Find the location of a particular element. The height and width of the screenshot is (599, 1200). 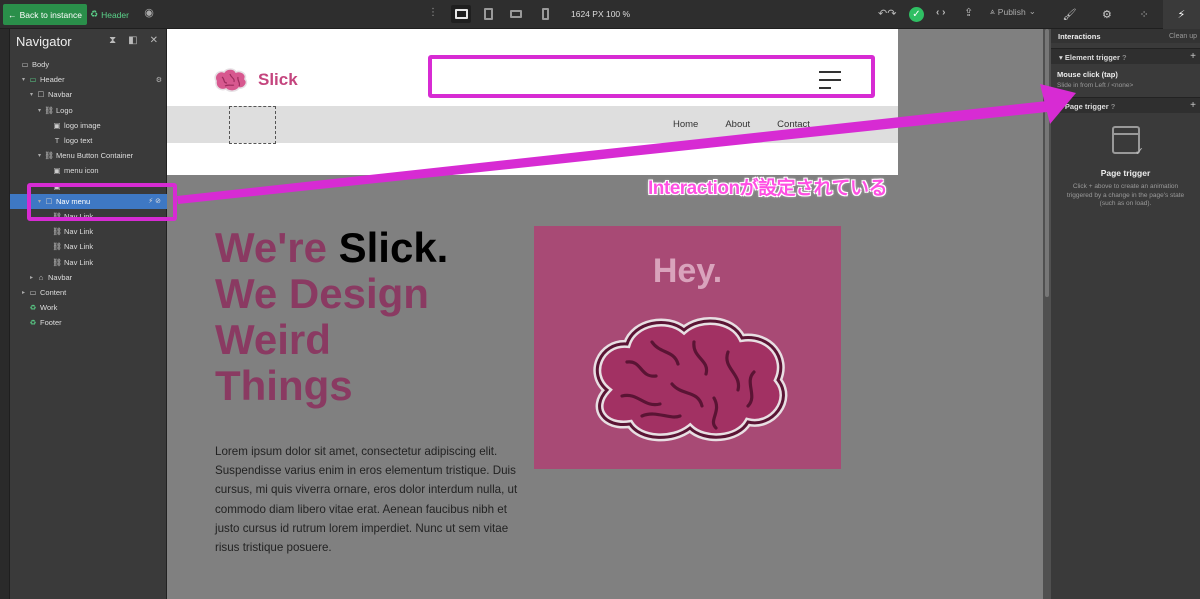

navigator-tree-row: ▾ ⛓ Logo is located at coordinates (88, 110).